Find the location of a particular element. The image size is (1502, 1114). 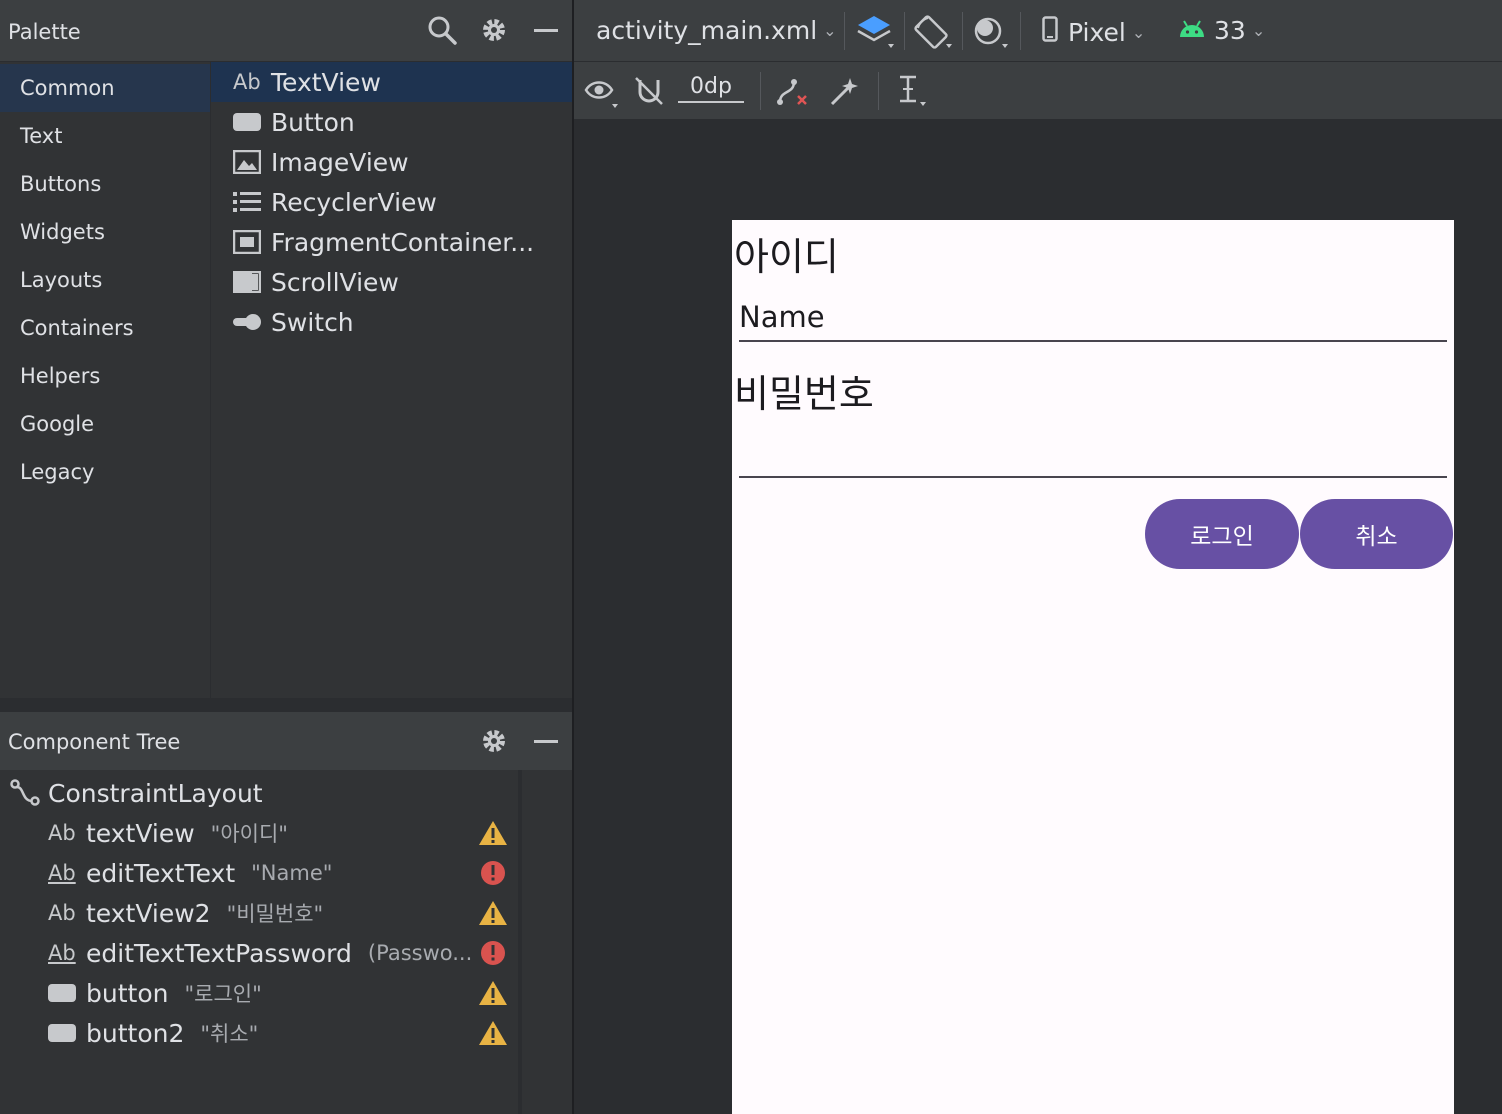

cancel-button-label: 취소 is located at coordinates (1376, 537).